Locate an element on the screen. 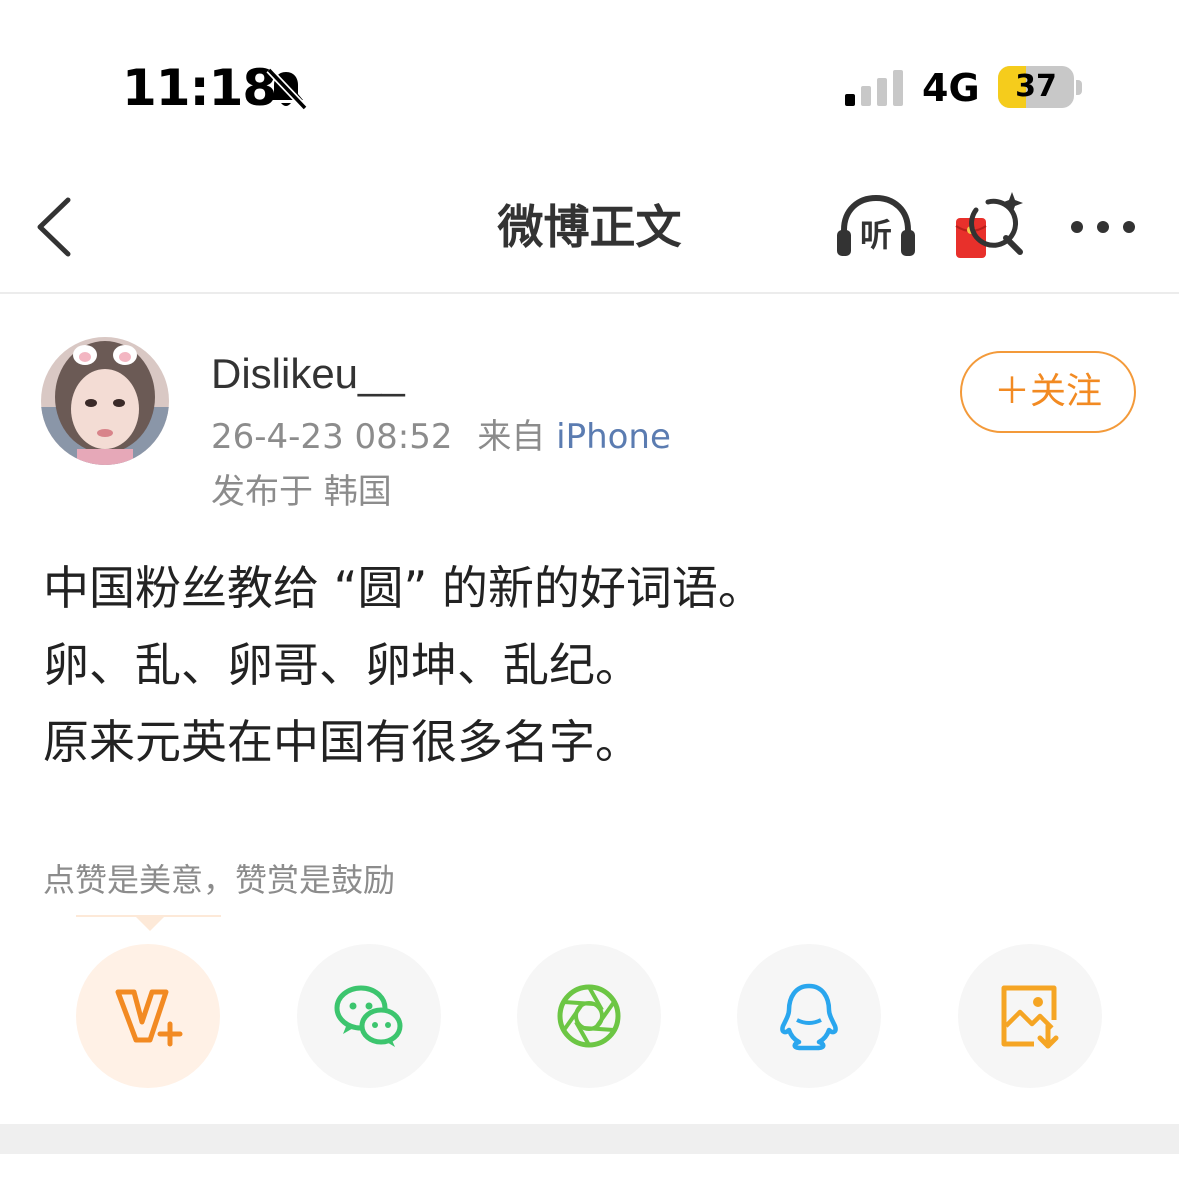 Image resolution: width=1179 pixels, height=1179 pixels. share-qq-button is located at coordinates (809, 1016).